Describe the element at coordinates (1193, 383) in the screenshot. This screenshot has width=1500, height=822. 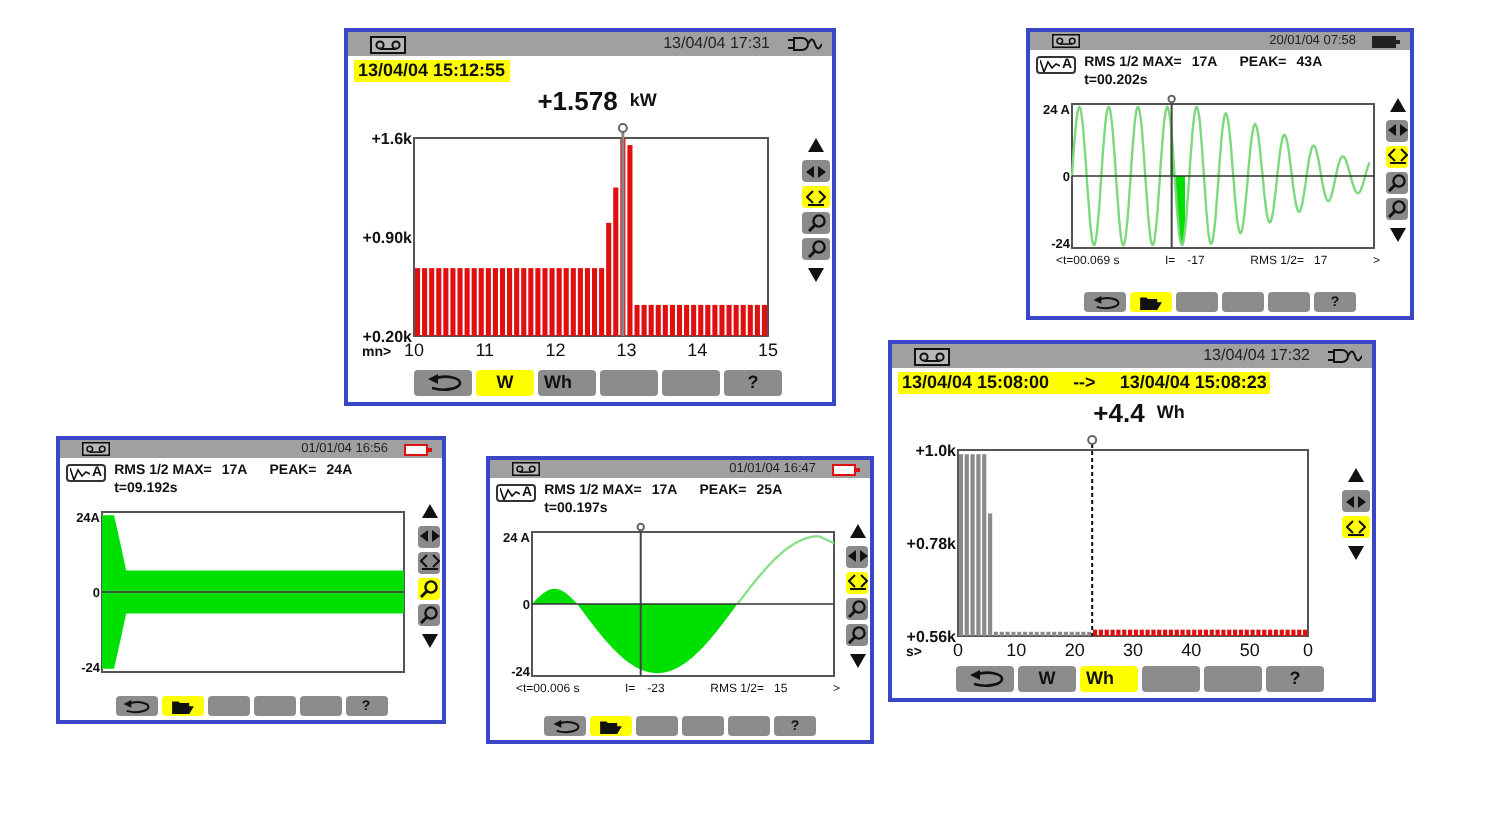
I see `timestamp-text: 13/04/04 15:08:23` at that location.